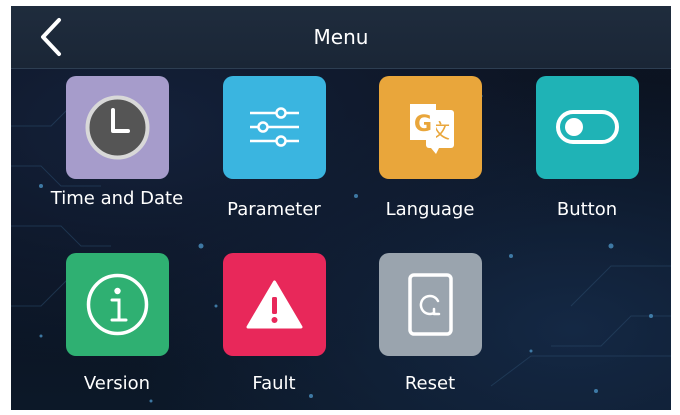 The height and width of the screenshot is (415, 680). I want to click on sliders-icon, so click(274, 127).